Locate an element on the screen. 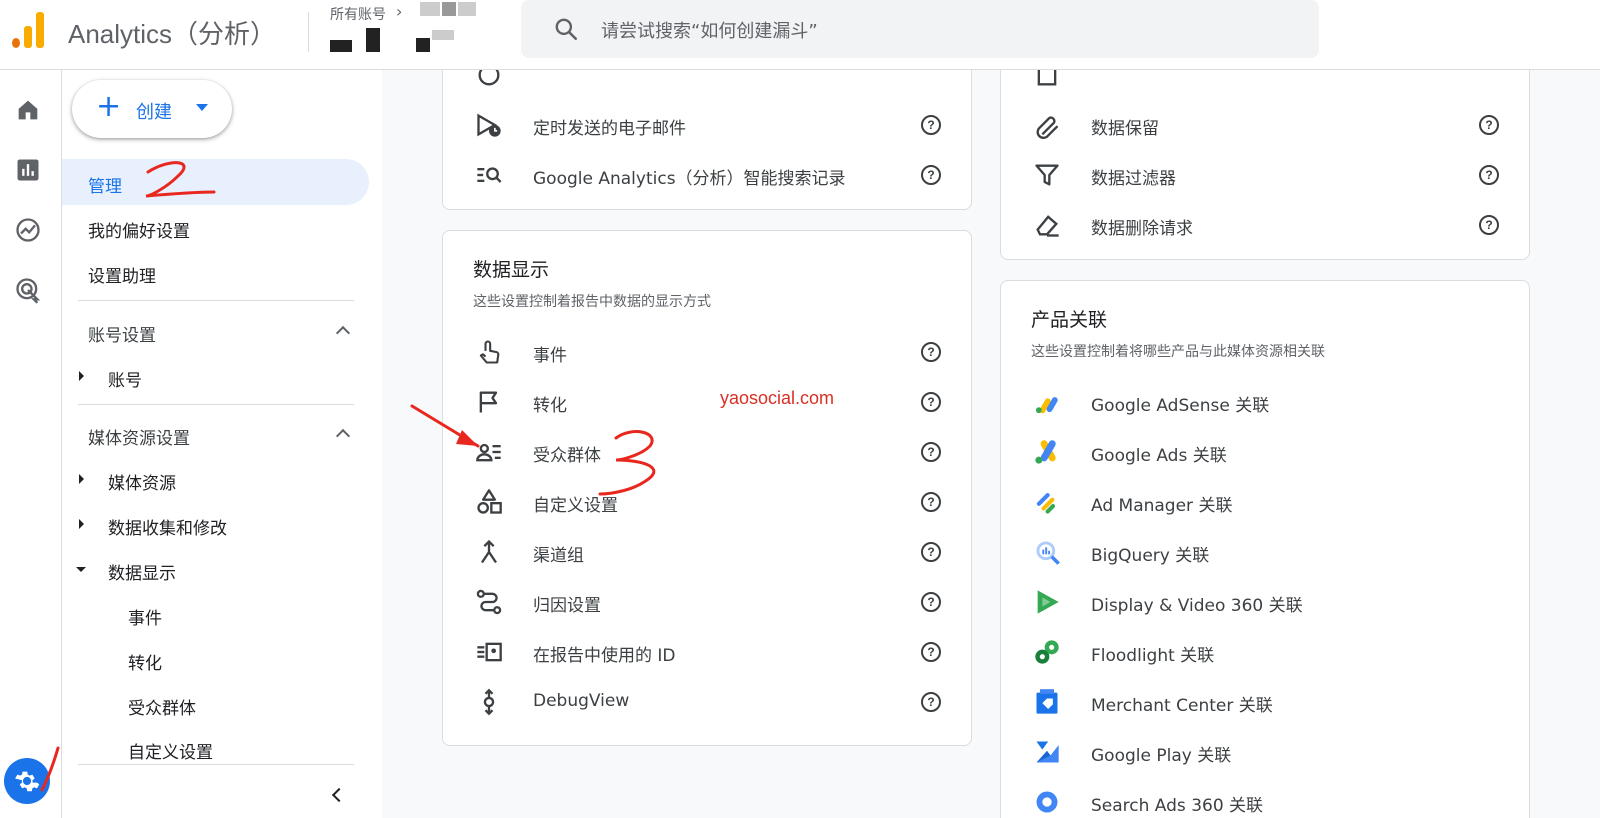  list-item: 数据删除请求 ? is located at coordinates (1265, 225).